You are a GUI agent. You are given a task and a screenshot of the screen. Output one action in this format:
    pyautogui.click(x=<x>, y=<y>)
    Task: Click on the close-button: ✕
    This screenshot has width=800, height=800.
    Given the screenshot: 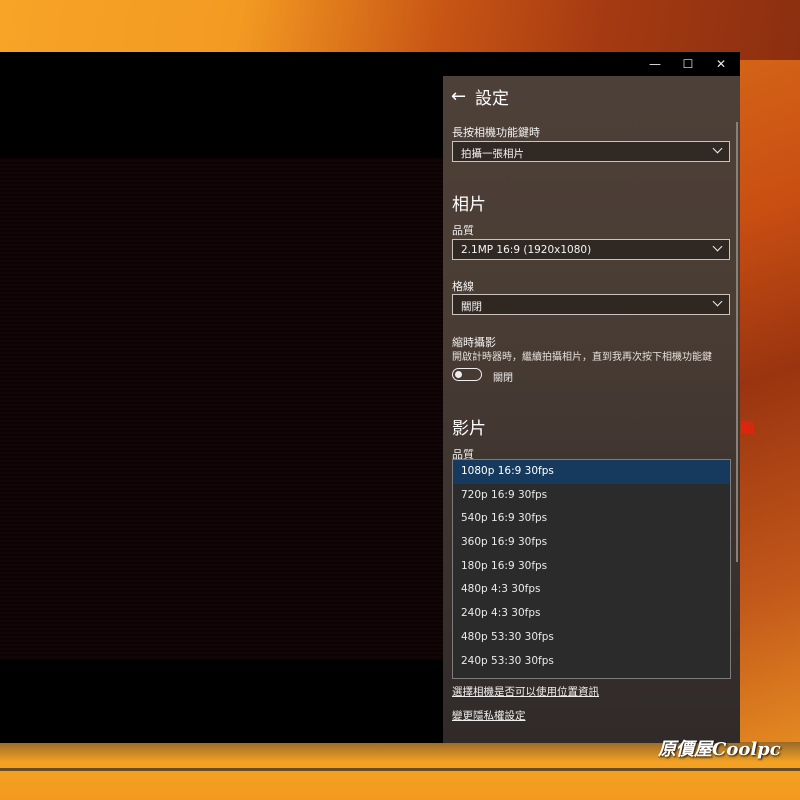 What is the action you would take?
    pyautogui.click(x=721, y=64)
    